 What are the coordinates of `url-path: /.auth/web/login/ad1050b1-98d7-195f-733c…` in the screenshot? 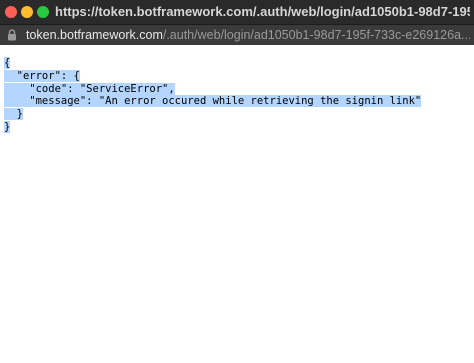 It's located at (316, 35).